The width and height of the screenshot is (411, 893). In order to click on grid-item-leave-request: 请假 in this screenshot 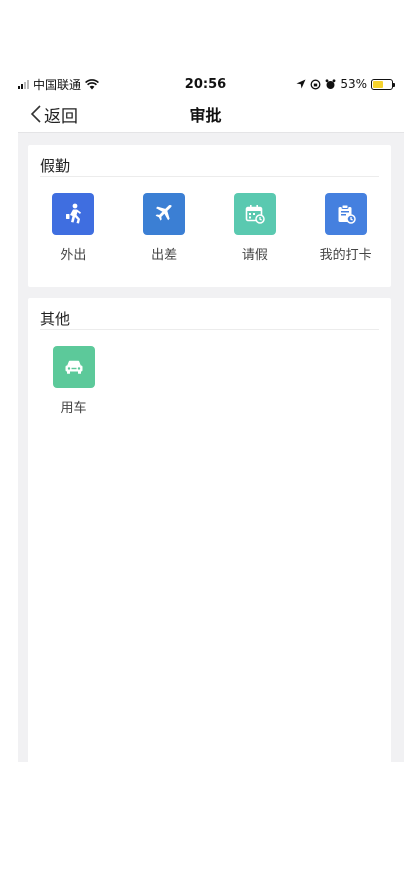, I will do `click(255, 228)`.